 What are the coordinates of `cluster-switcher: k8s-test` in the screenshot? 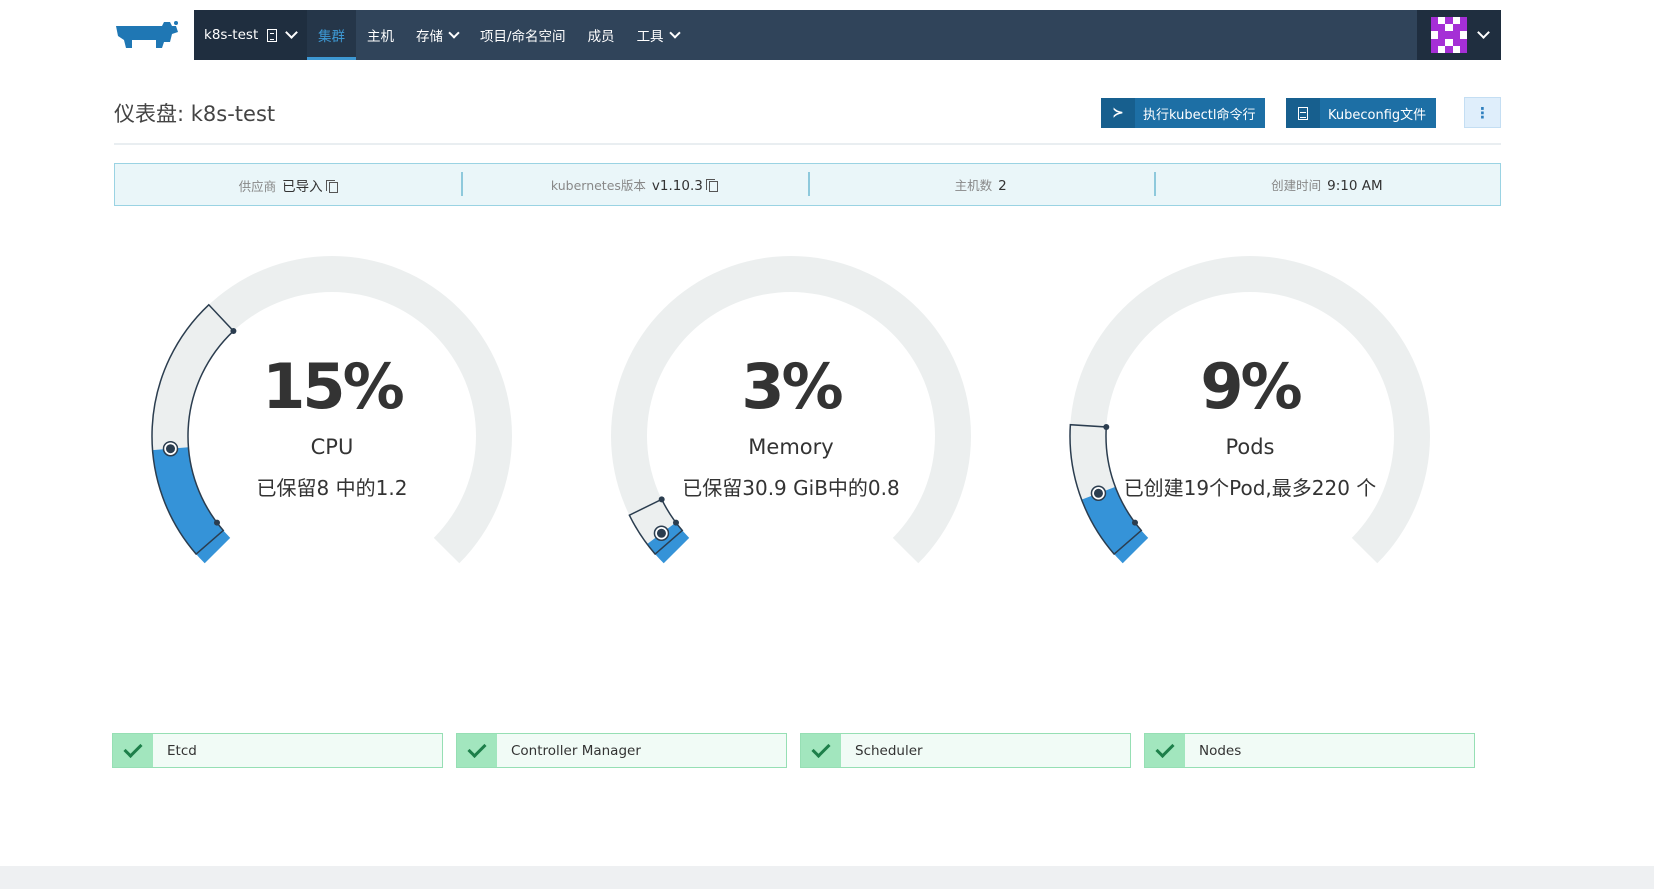 It's located at (250, 35).